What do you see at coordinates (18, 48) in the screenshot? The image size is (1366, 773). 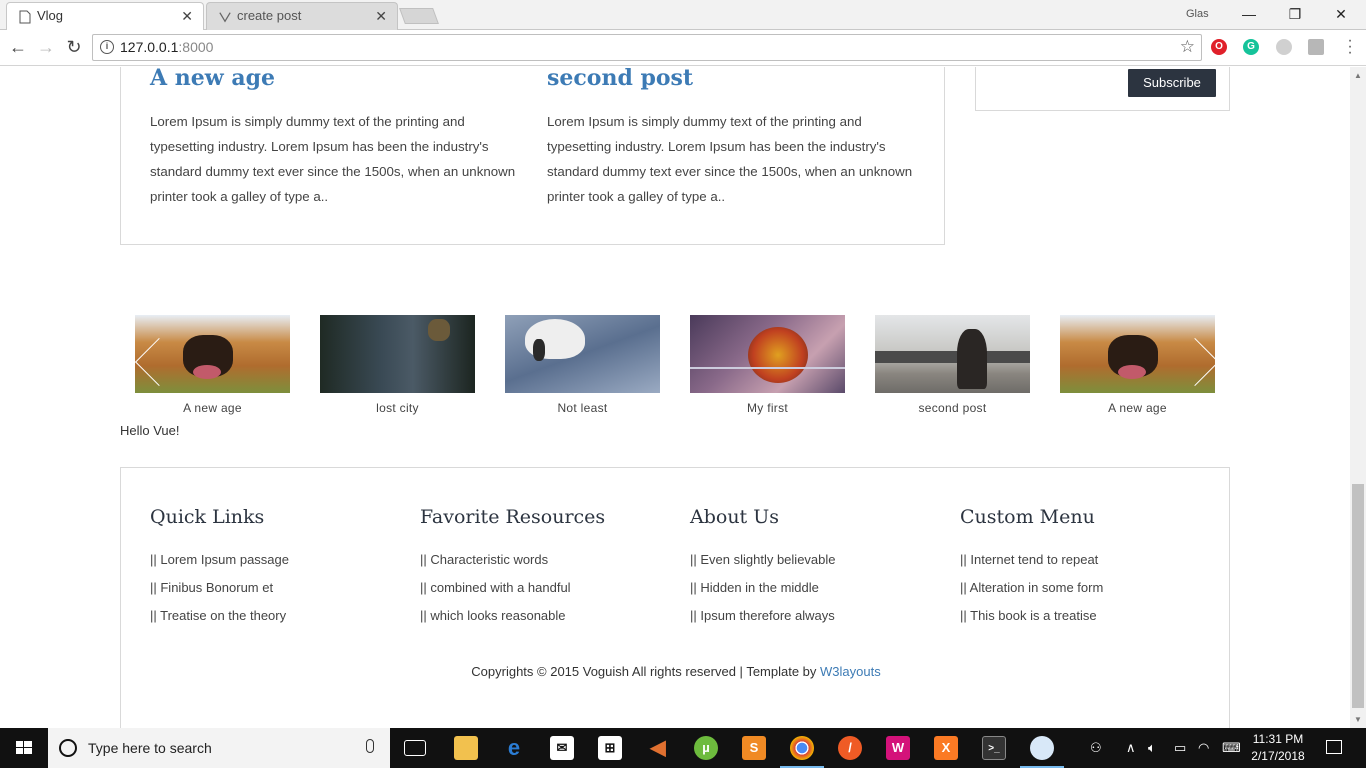 I see `back-icon: ←` at bounding box center [18, 48].